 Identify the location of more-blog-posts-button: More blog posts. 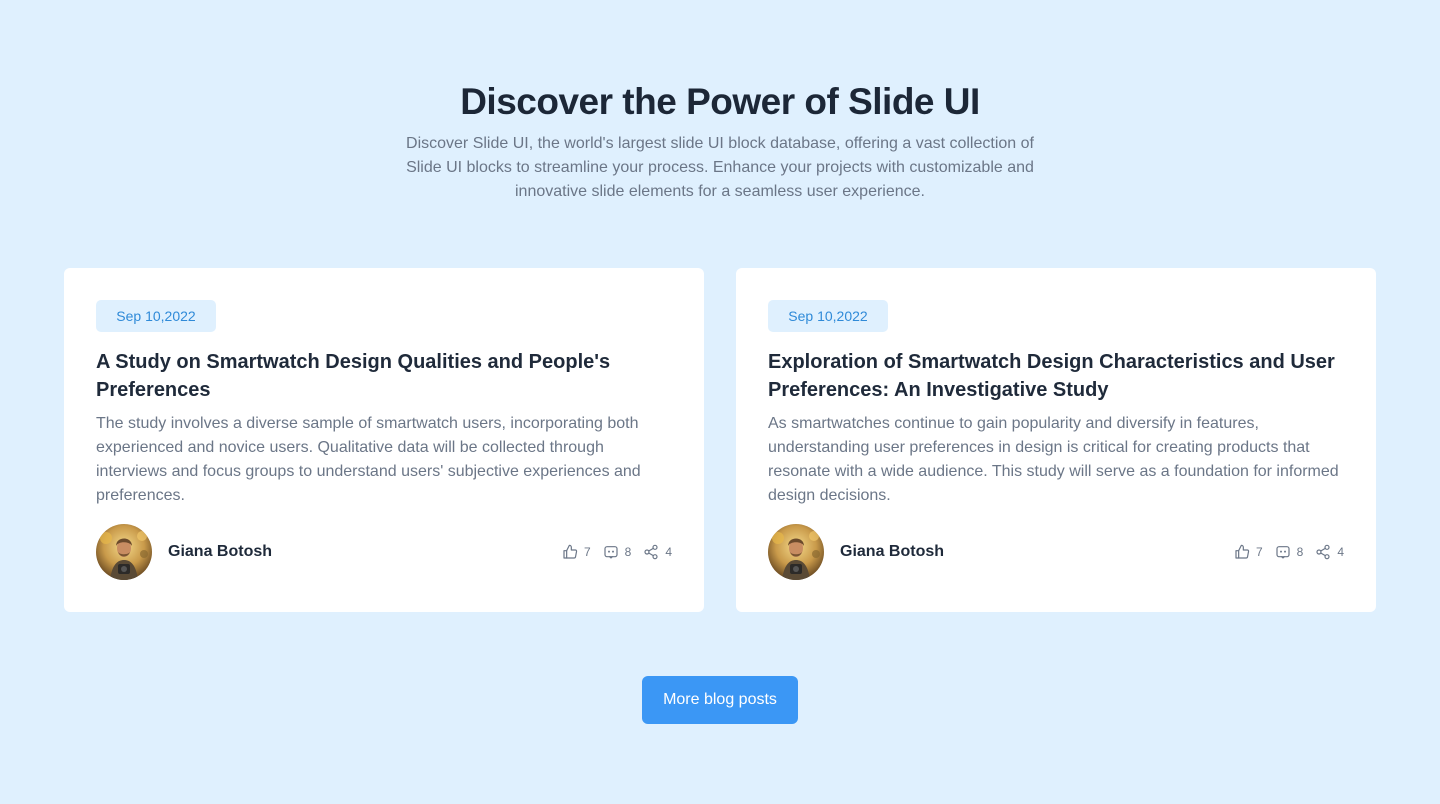
(720, 700).